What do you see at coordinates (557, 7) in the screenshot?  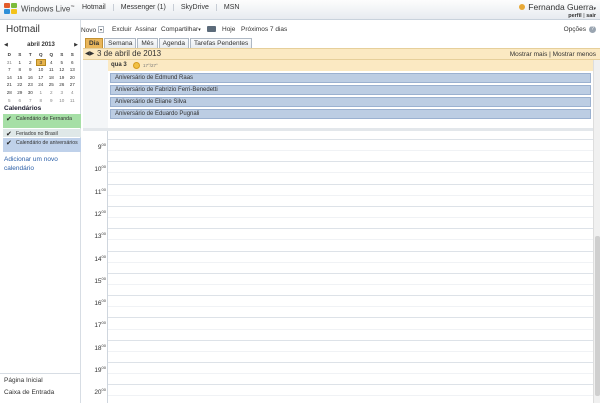 I see `user-name-button: Fernanda Guerra▾` at bounding box center [557, 7].